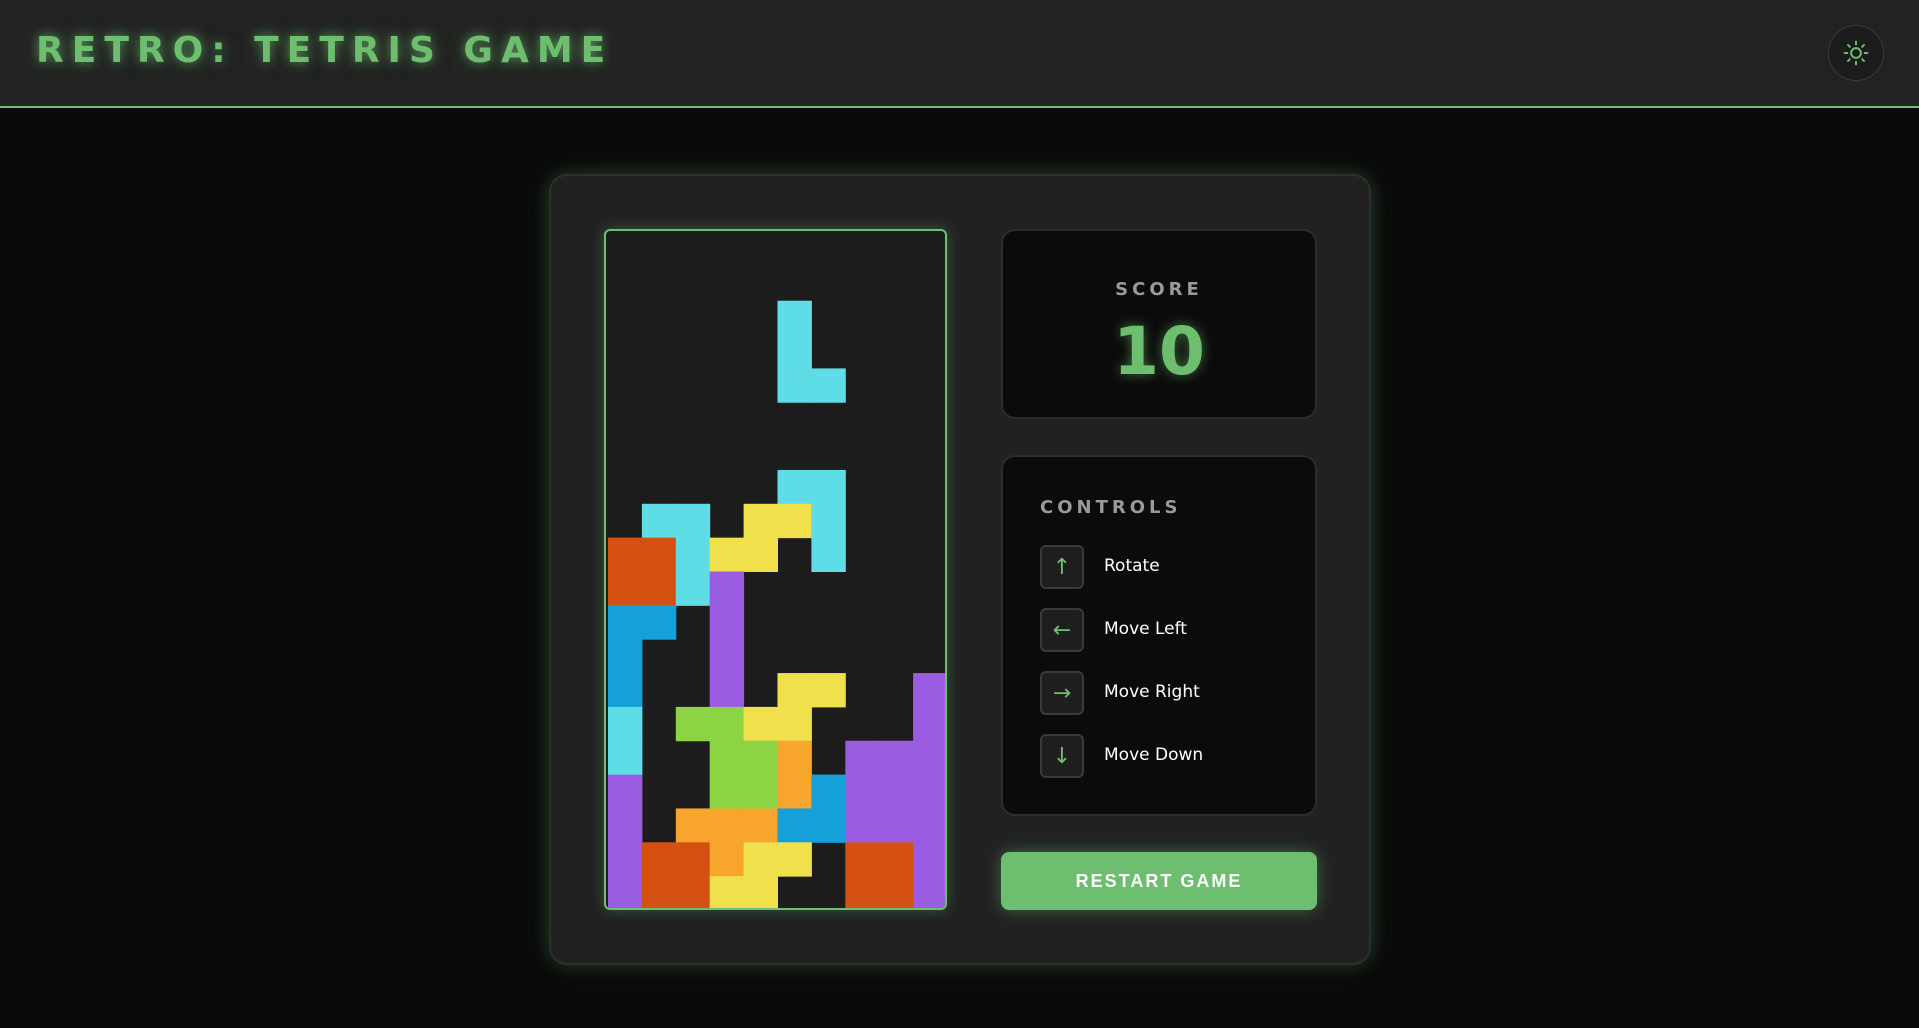 The image size is (1919, 1028). I want to click on arrow-left-icon: ←, so click(1062, 630).